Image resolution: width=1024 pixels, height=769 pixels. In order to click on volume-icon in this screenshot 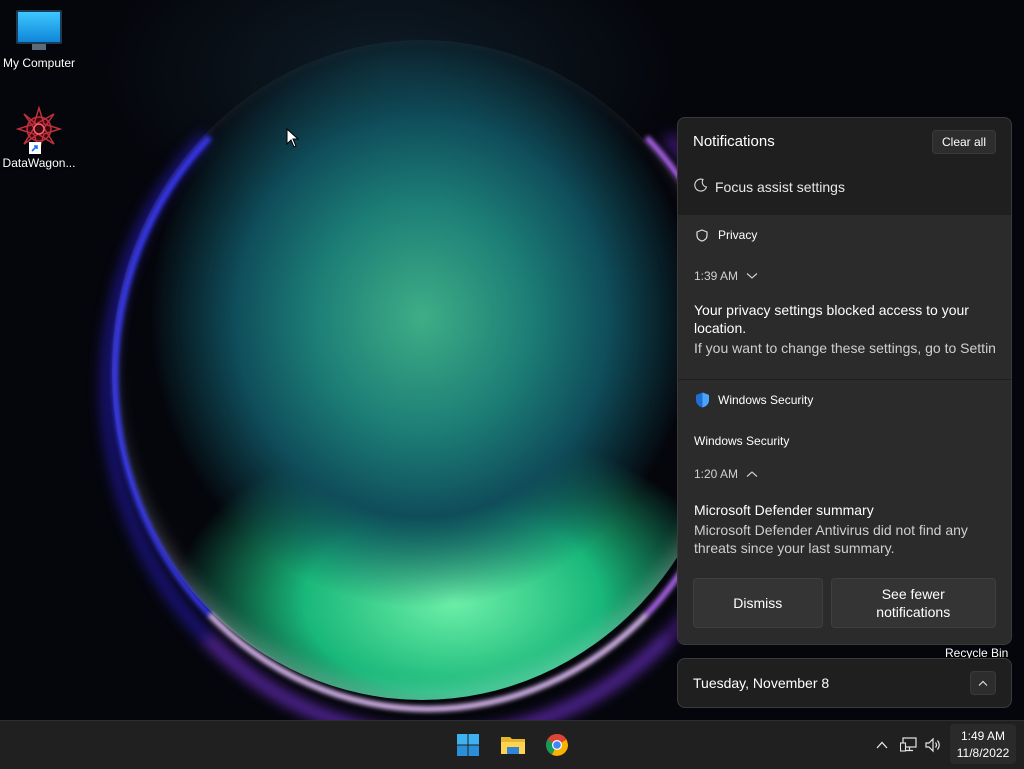, I will do `click(932, 745)`.